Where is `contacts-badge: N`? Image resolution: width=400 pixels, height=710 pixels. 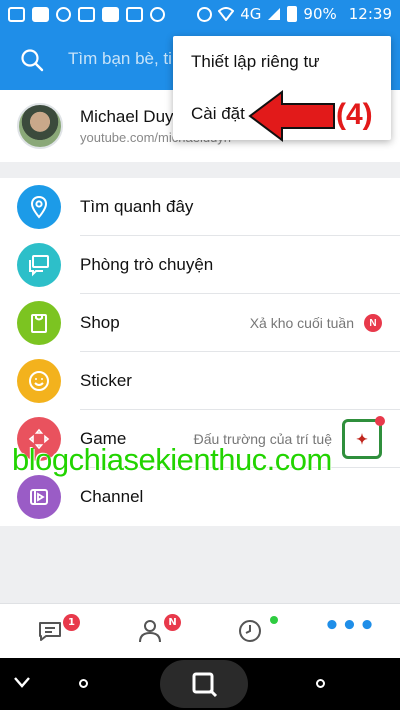 contacts-badge: N is located at coordinates (172, 622).